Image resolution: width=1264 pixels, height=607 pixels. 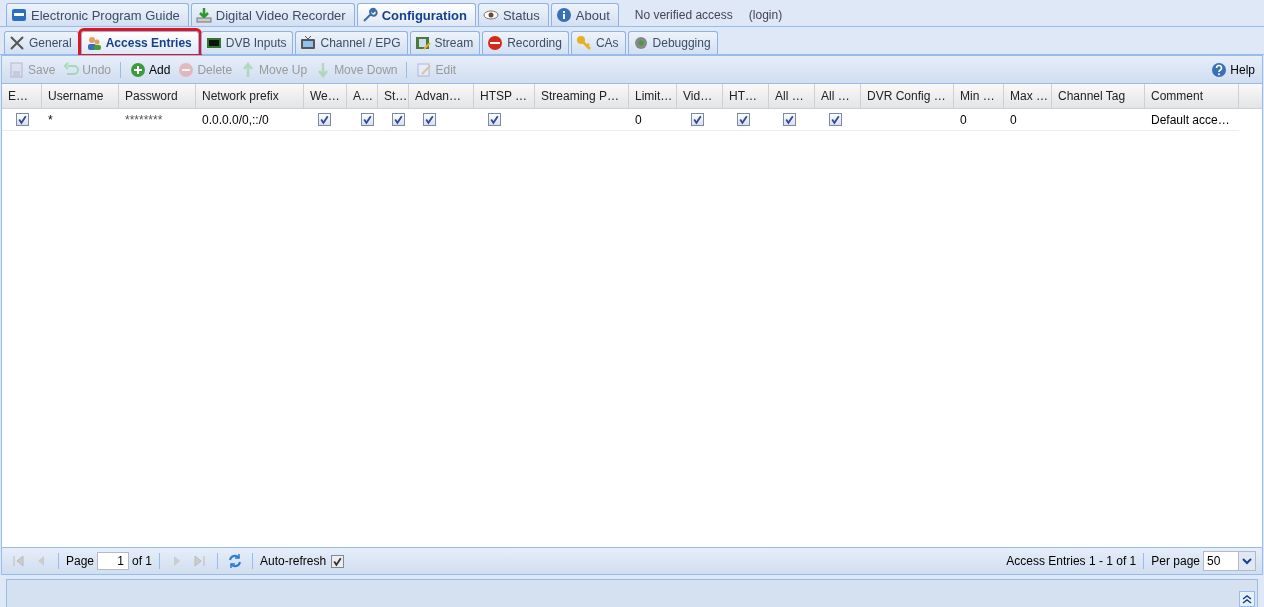 I want to click on tv-icon, so click(x=308, y=43).